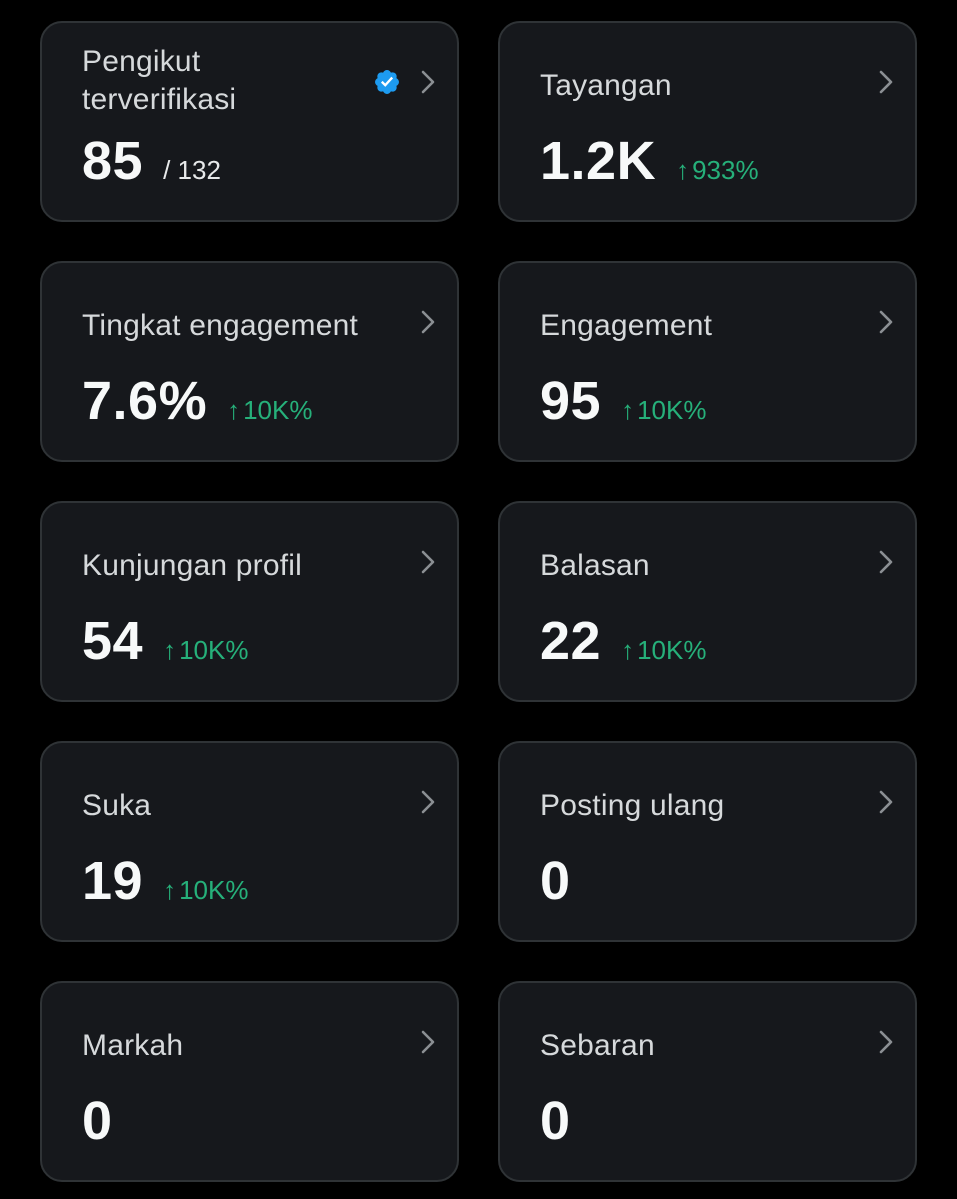 The width and height of the screenshot is (957, 1199). I want to click on trend-indicator: ↑ 933%, so click(717, 170).